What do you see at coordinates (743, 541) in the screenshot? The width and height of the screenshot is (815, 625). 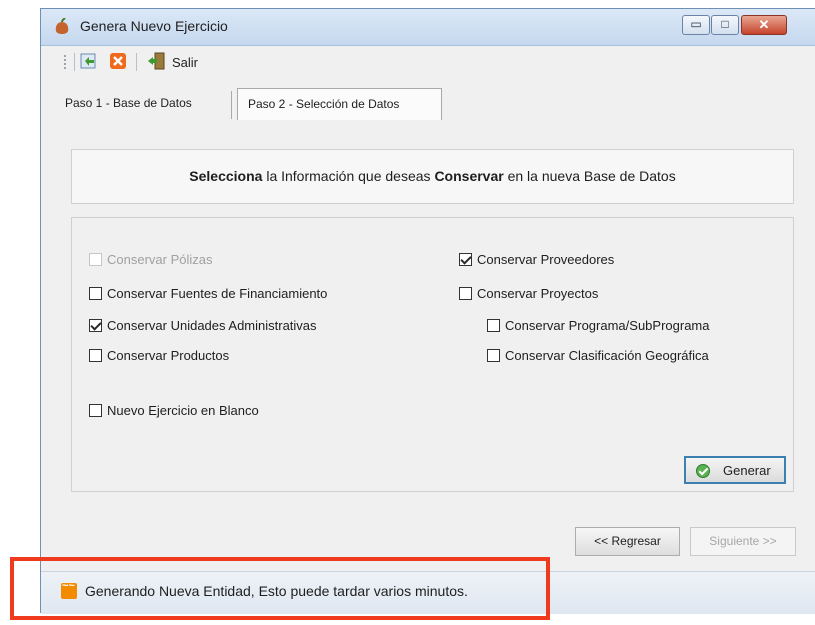 I see `siguiente-button: Siguiente >>` at bounding box center [743, 541].